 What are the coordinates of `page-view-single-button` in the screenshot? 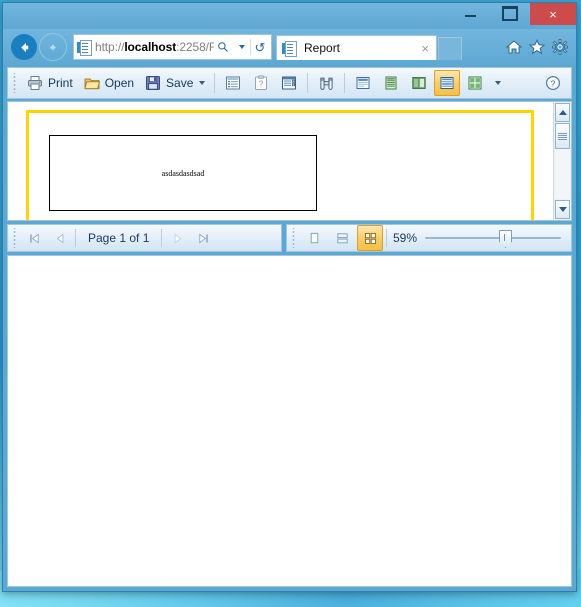 It's located at (363, 83).